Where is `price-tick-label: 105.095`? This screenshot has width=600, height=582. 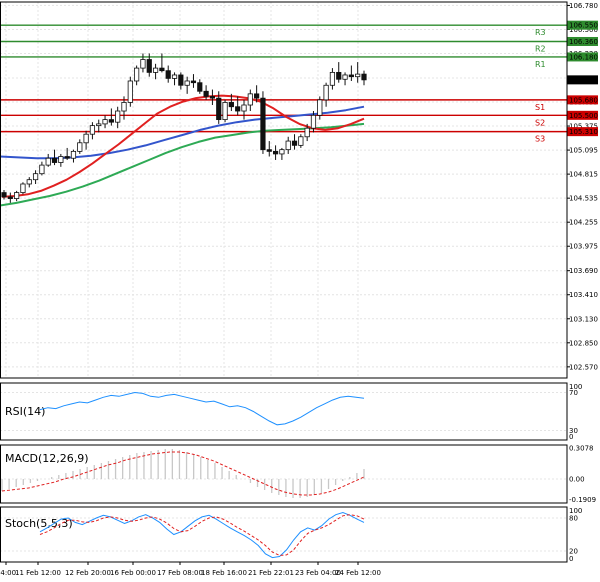 price-tick-label: 105.095 is located at coordinates (583, 151).